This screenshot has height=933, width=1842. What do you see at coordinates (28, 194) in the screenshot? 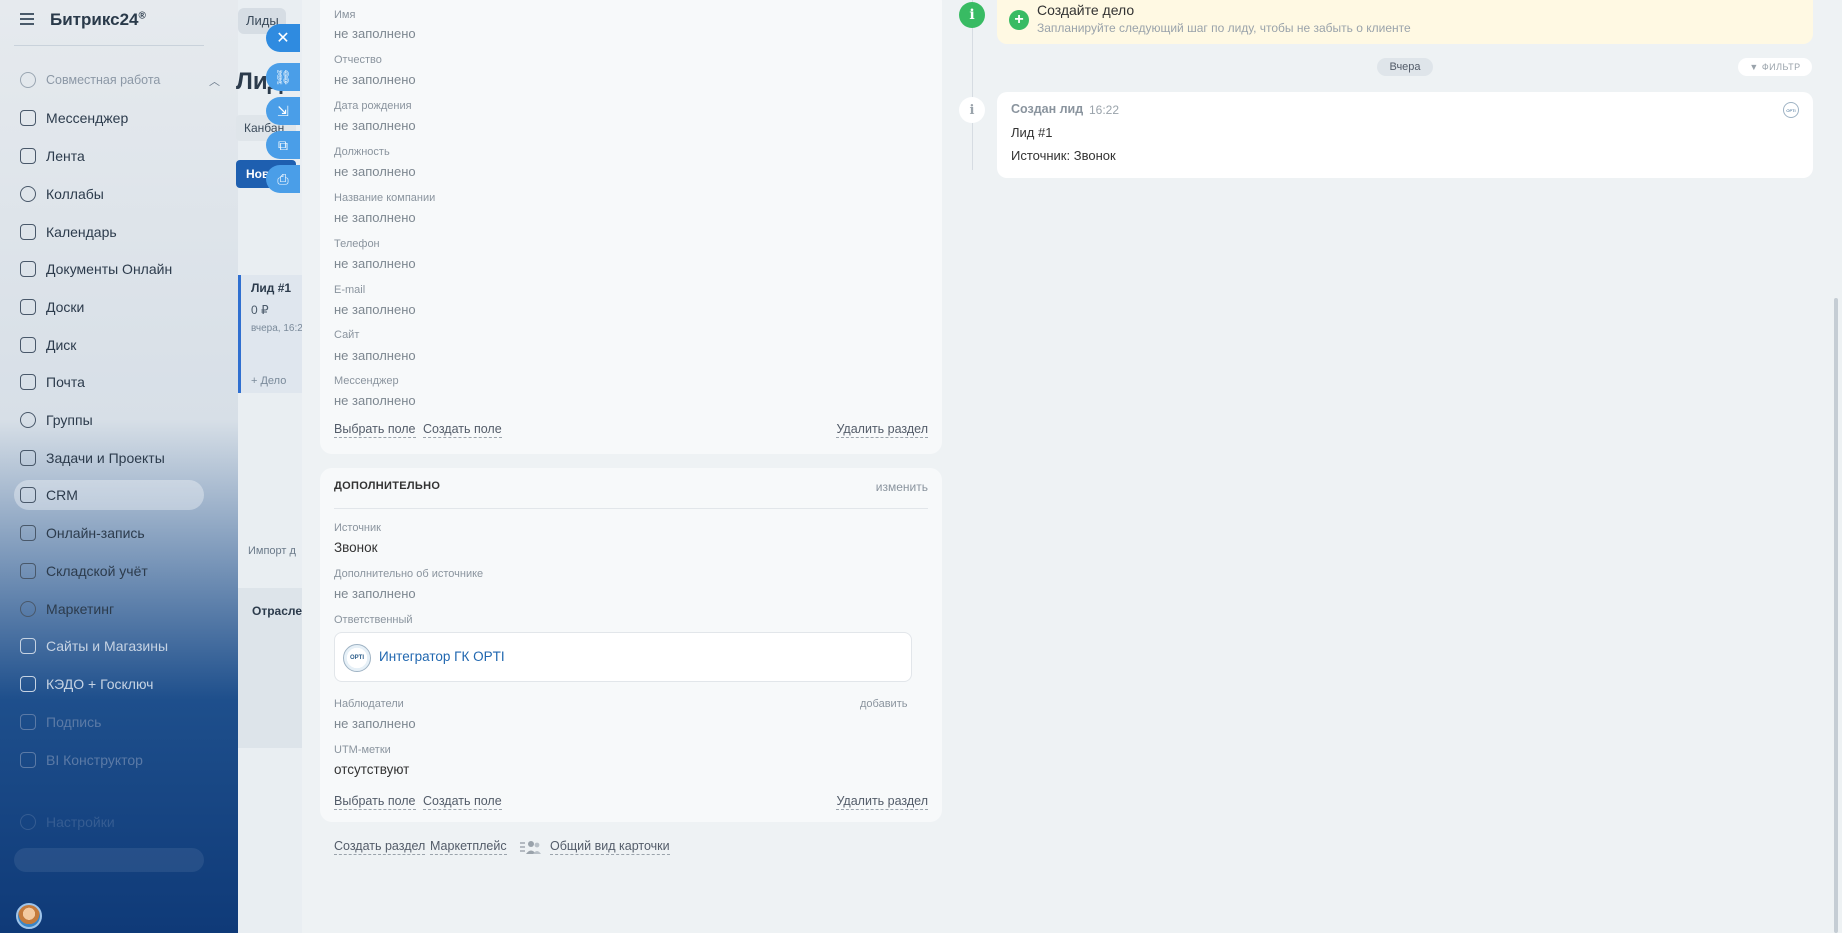
I see `collabs-icon` at bounding box center [28, 194].